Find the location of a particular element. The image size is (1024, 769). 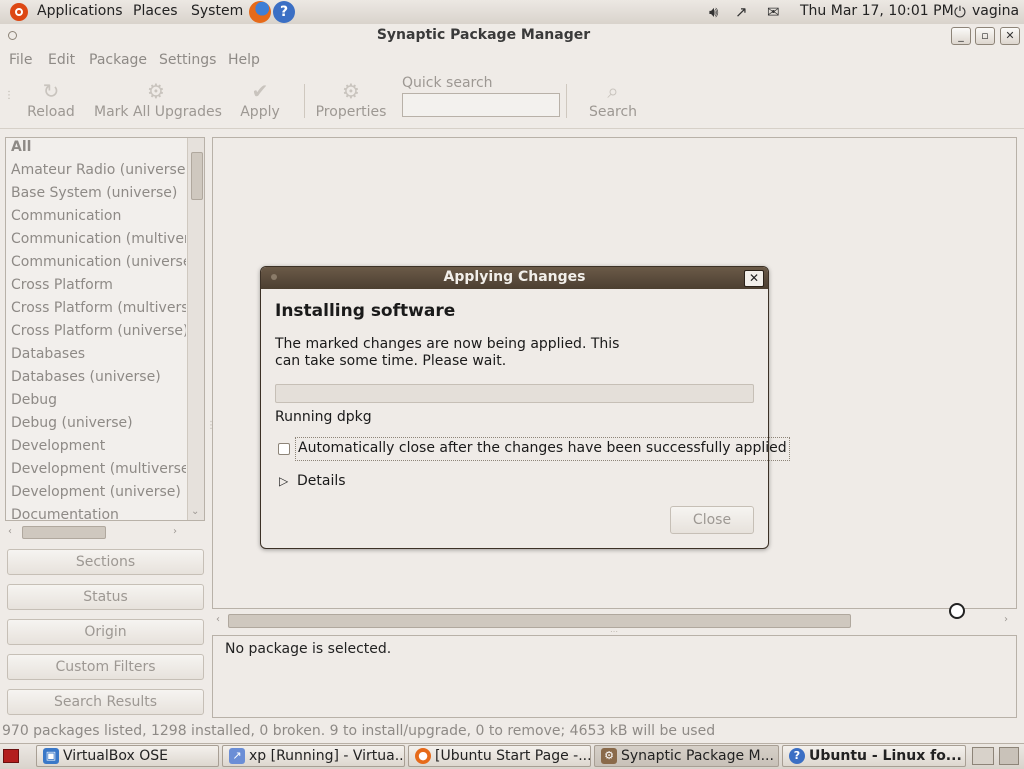

reload-button: ↻ Reload is located at coordinates (51, 100).